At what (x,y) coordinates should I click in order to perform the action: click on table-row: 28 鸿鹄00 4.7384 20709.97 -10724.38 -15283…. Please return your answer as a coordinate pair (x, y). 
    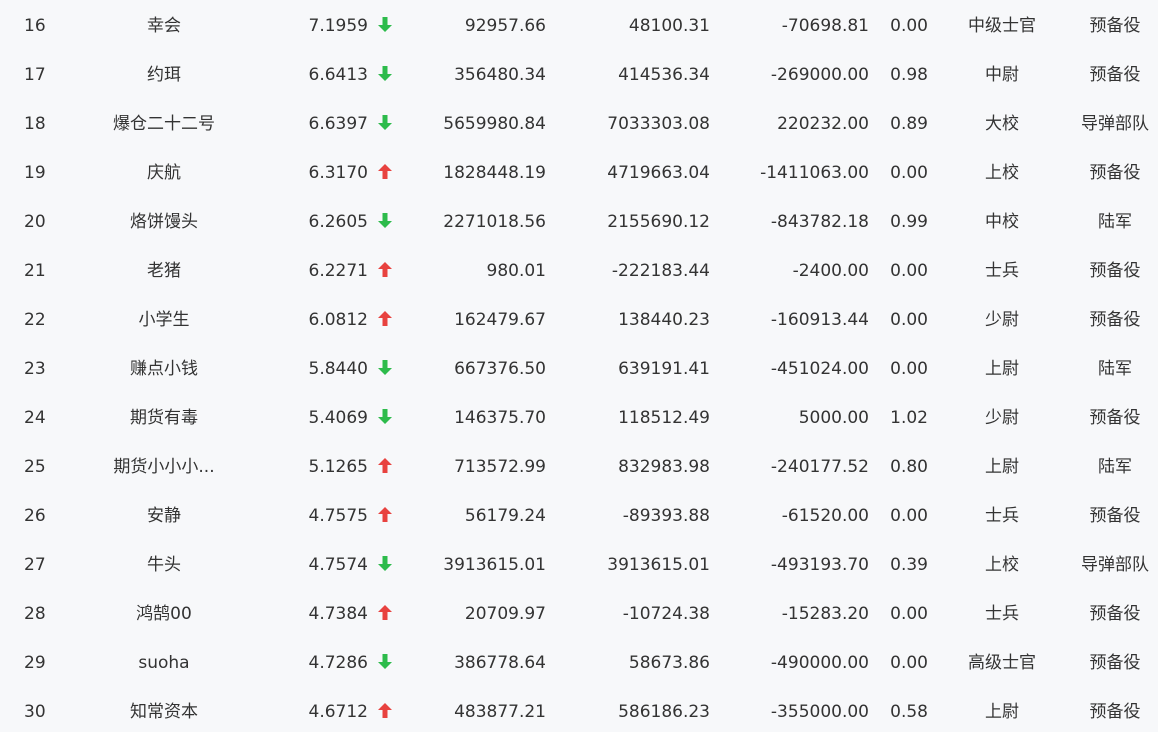
    Looking at the image, I should click on (579, 614).